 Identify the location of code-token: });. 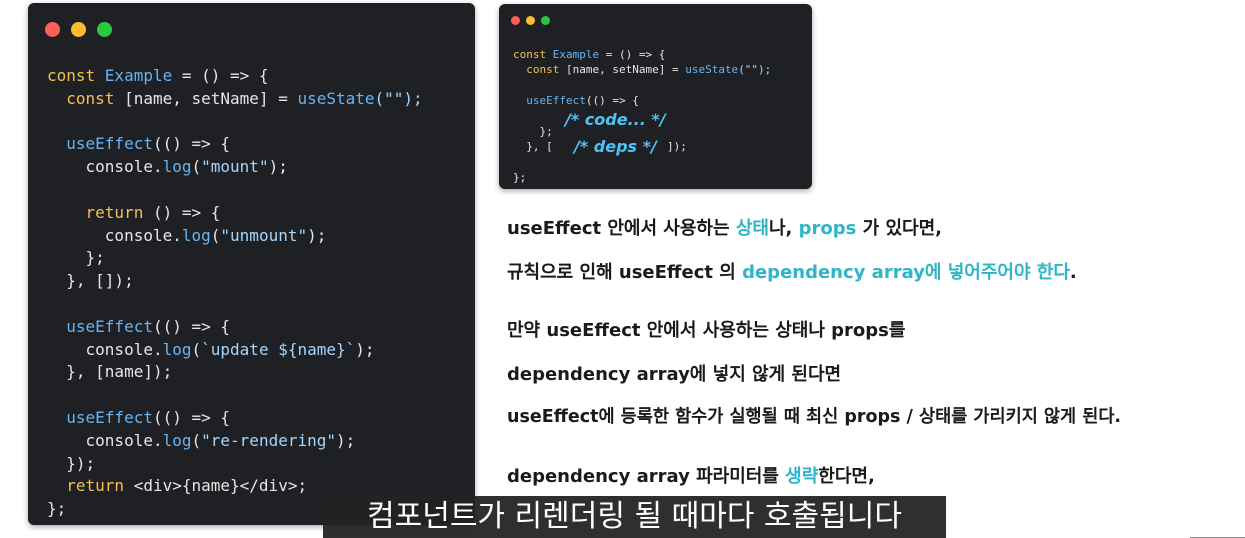
(71, 463).